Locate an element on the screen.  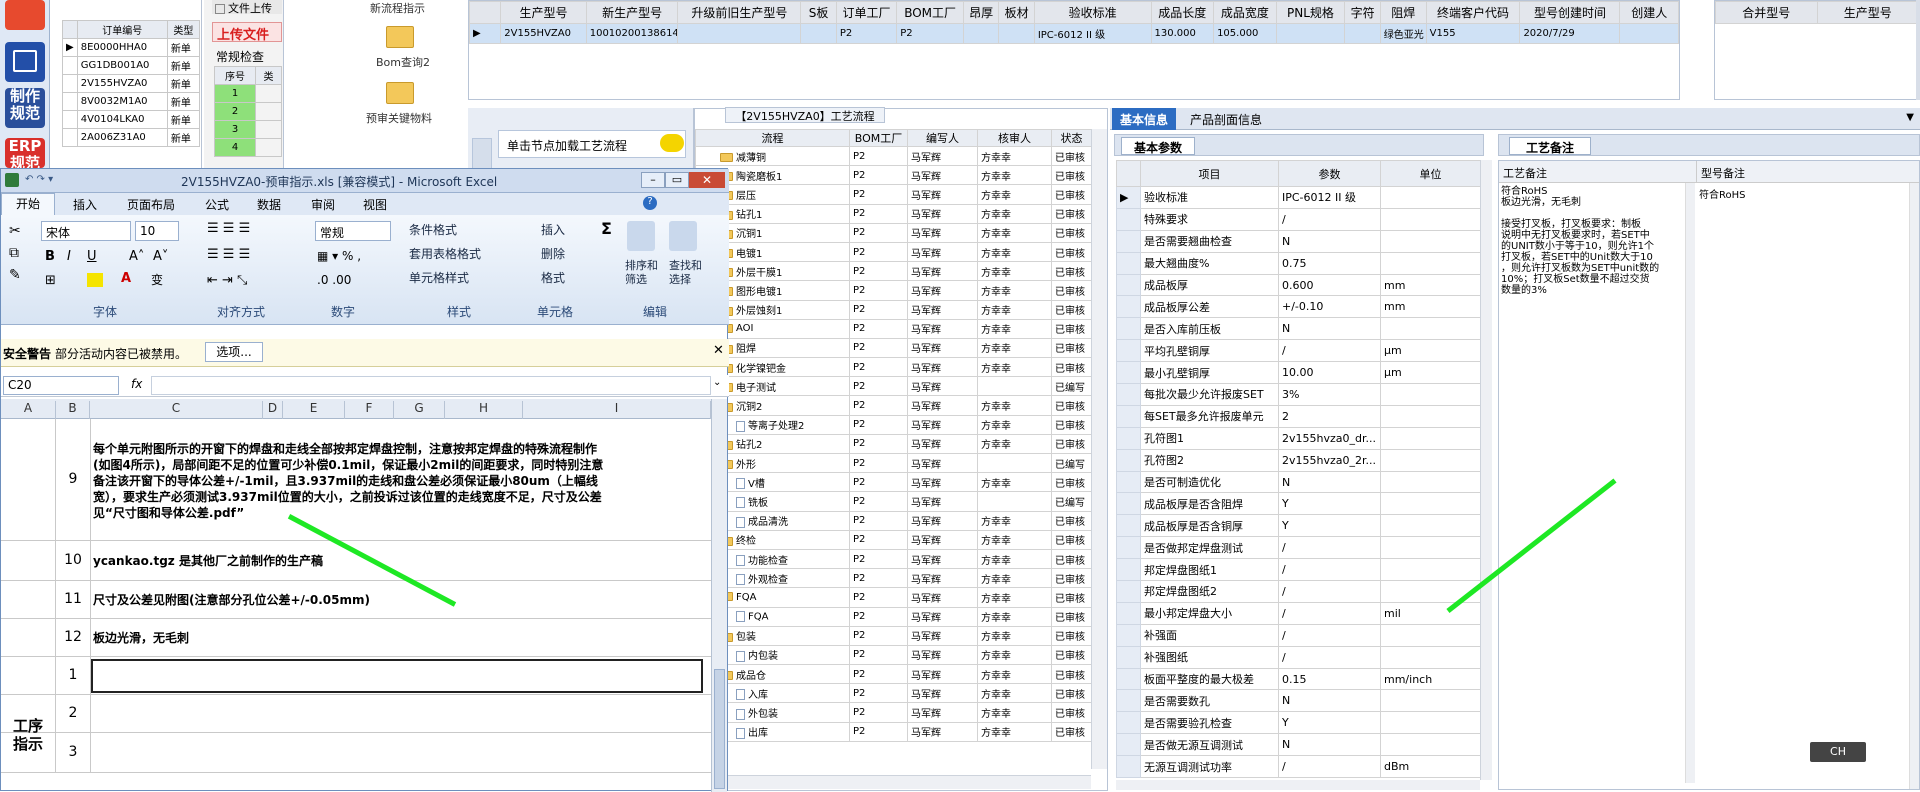
order-row: 4V0104LKA0 新单 is located at coordinates (131, 119).